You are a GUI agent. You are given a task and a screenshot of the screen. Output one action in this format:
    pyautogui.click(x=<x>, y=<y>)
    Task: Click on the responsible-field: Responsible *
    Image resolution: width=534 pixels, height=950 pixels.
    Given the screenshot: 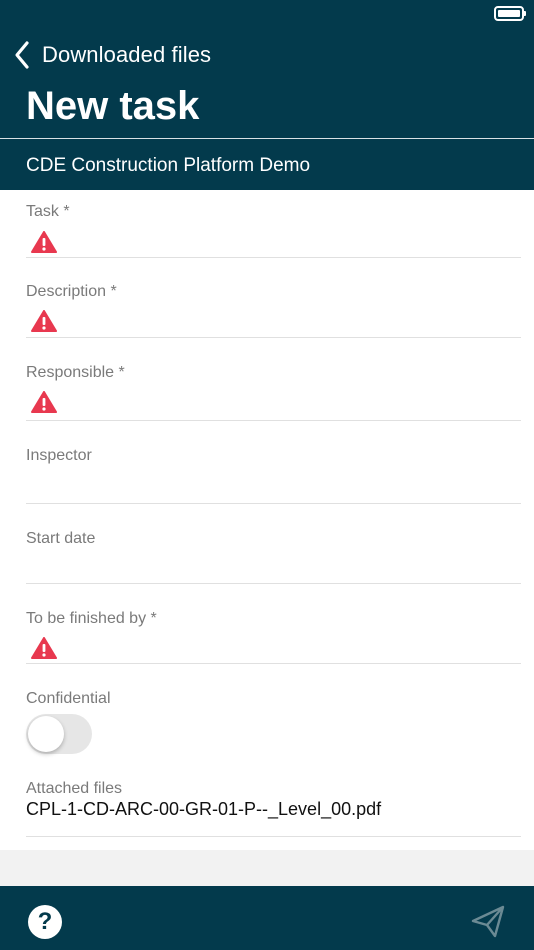 What is the action you would take?
    pyautogui.click(x=273, y=379)
    